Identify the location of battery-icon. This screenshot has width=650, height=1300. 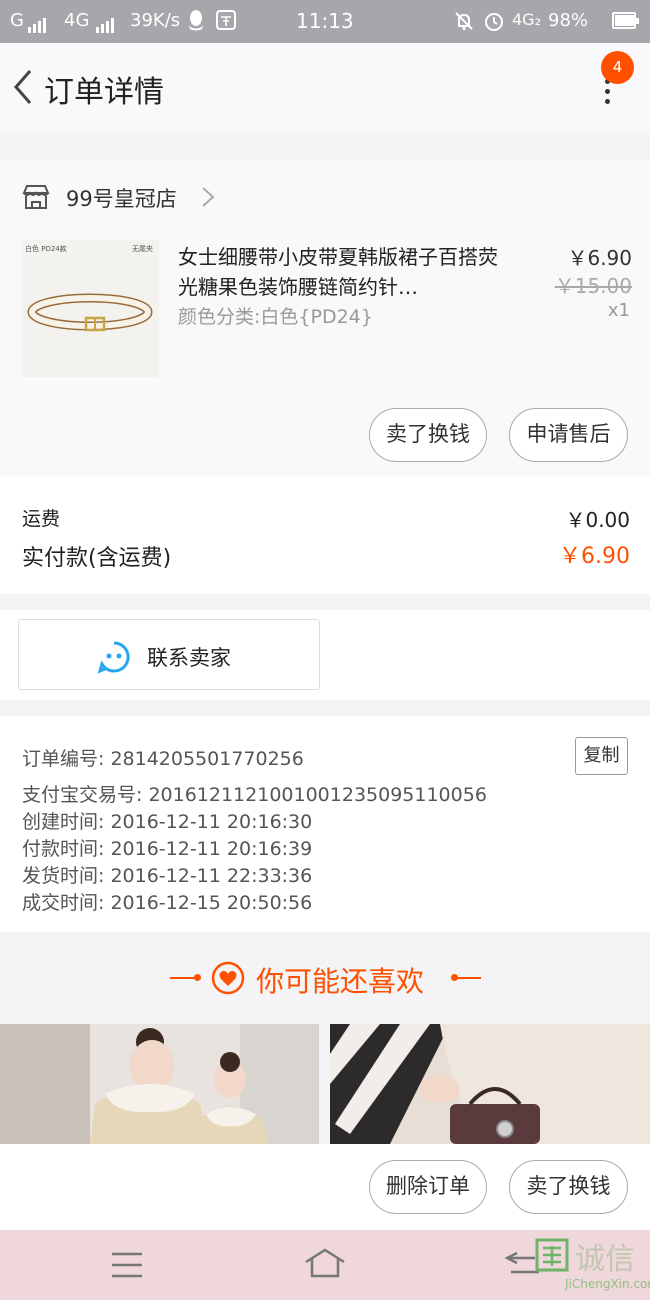
(625, 20).